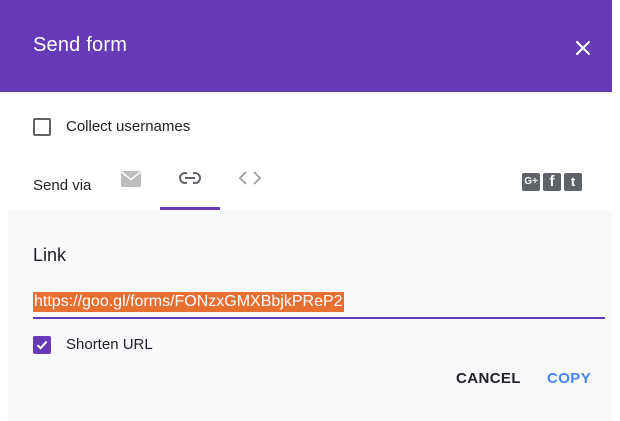 This screenshot has width=620, height=421. Describe the element at coordinates (42, 127) in the screenshot. I see `collect-usernames-checkbox` at that location.